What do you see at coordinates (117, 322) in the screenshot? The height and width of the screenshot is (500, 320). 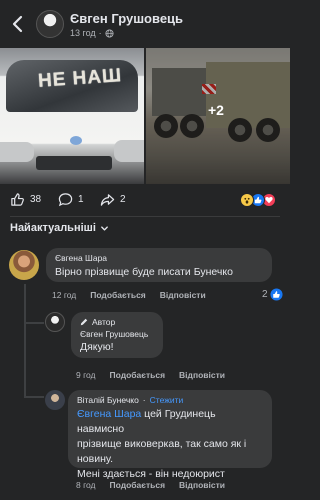 I see `author-badge: Автор` at bounding box center [117, 322].